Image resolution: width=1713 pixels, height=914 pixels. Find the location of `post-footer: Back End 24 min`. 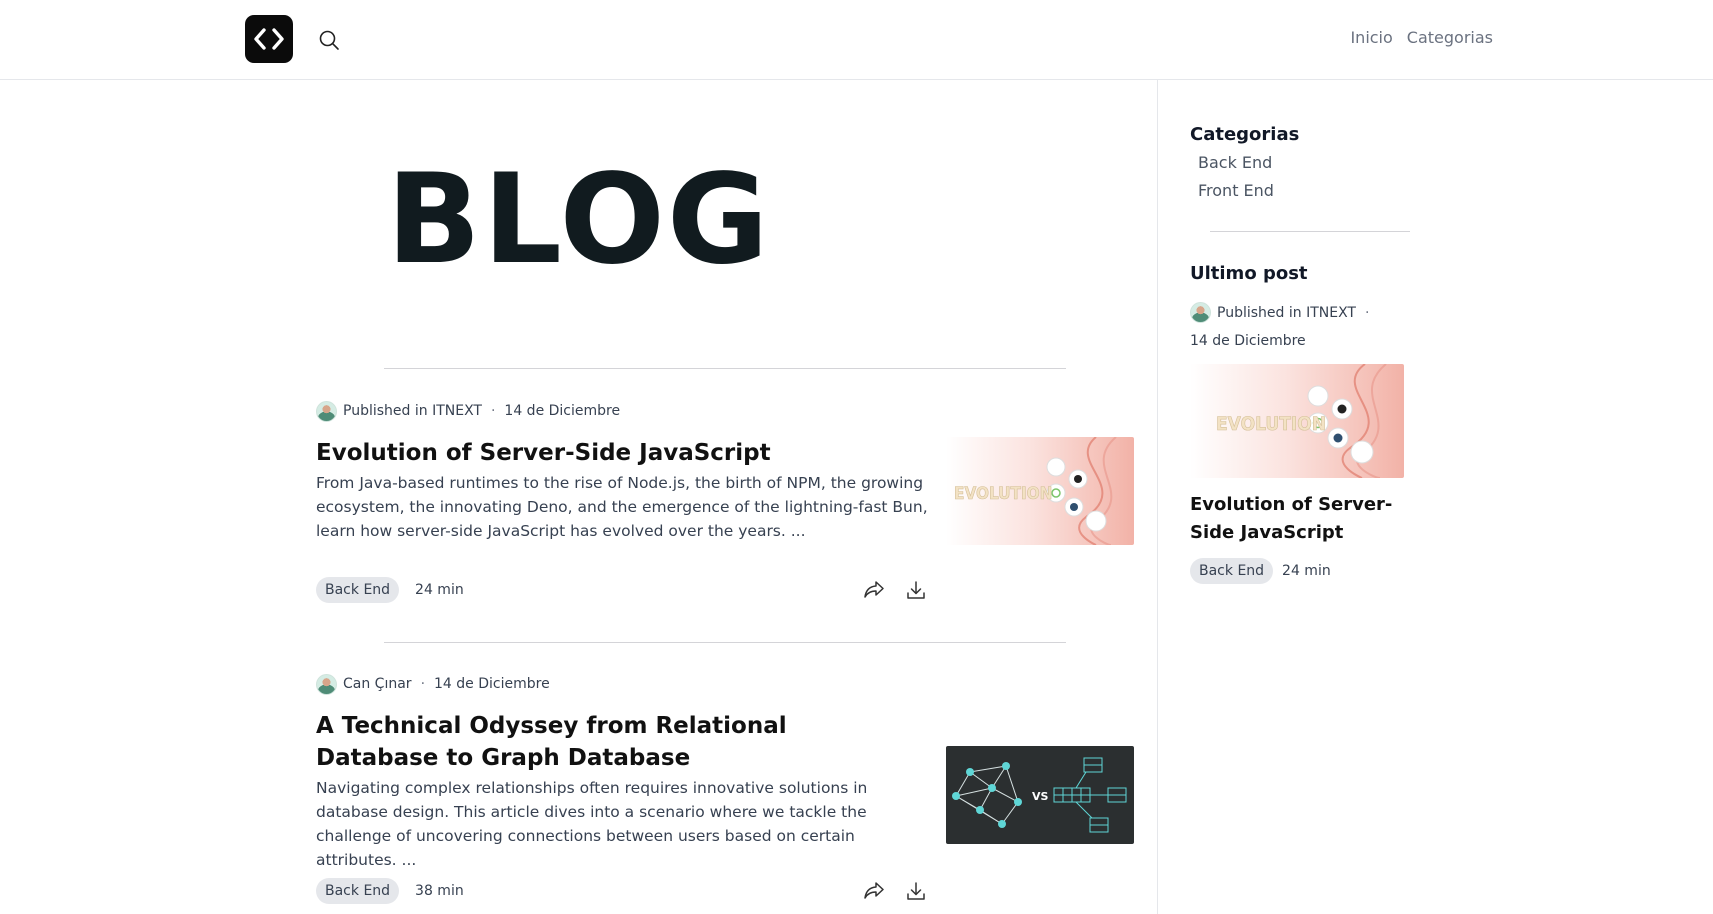

post-footer: Back End 24 min is located at coordinates (622, 590).